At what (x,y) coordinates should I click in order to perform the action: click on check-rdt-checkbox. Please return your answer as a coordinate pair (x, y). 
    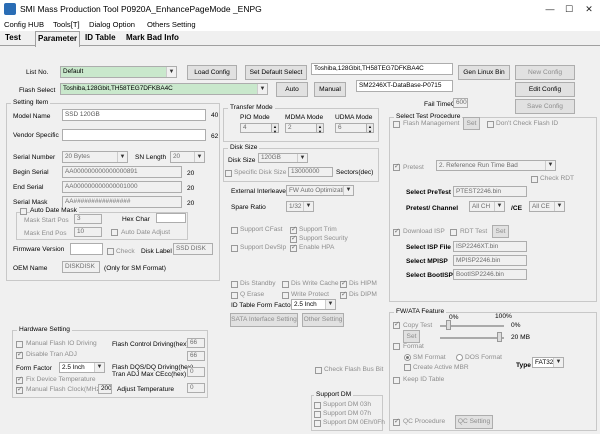
    Looking at the image, I should click on (534, 179).